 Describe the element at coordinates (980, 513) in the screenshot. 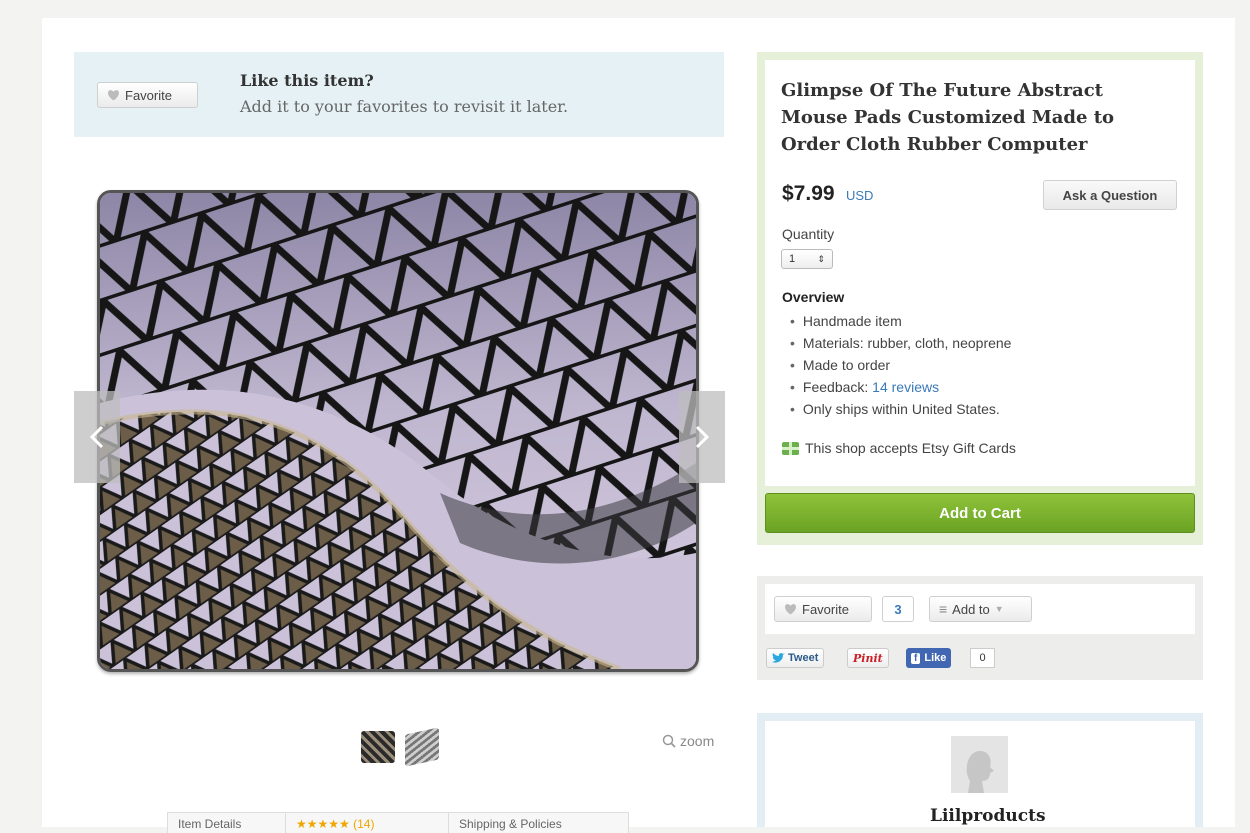

I see `add-to-cart-button: Add to Cart` at that location.